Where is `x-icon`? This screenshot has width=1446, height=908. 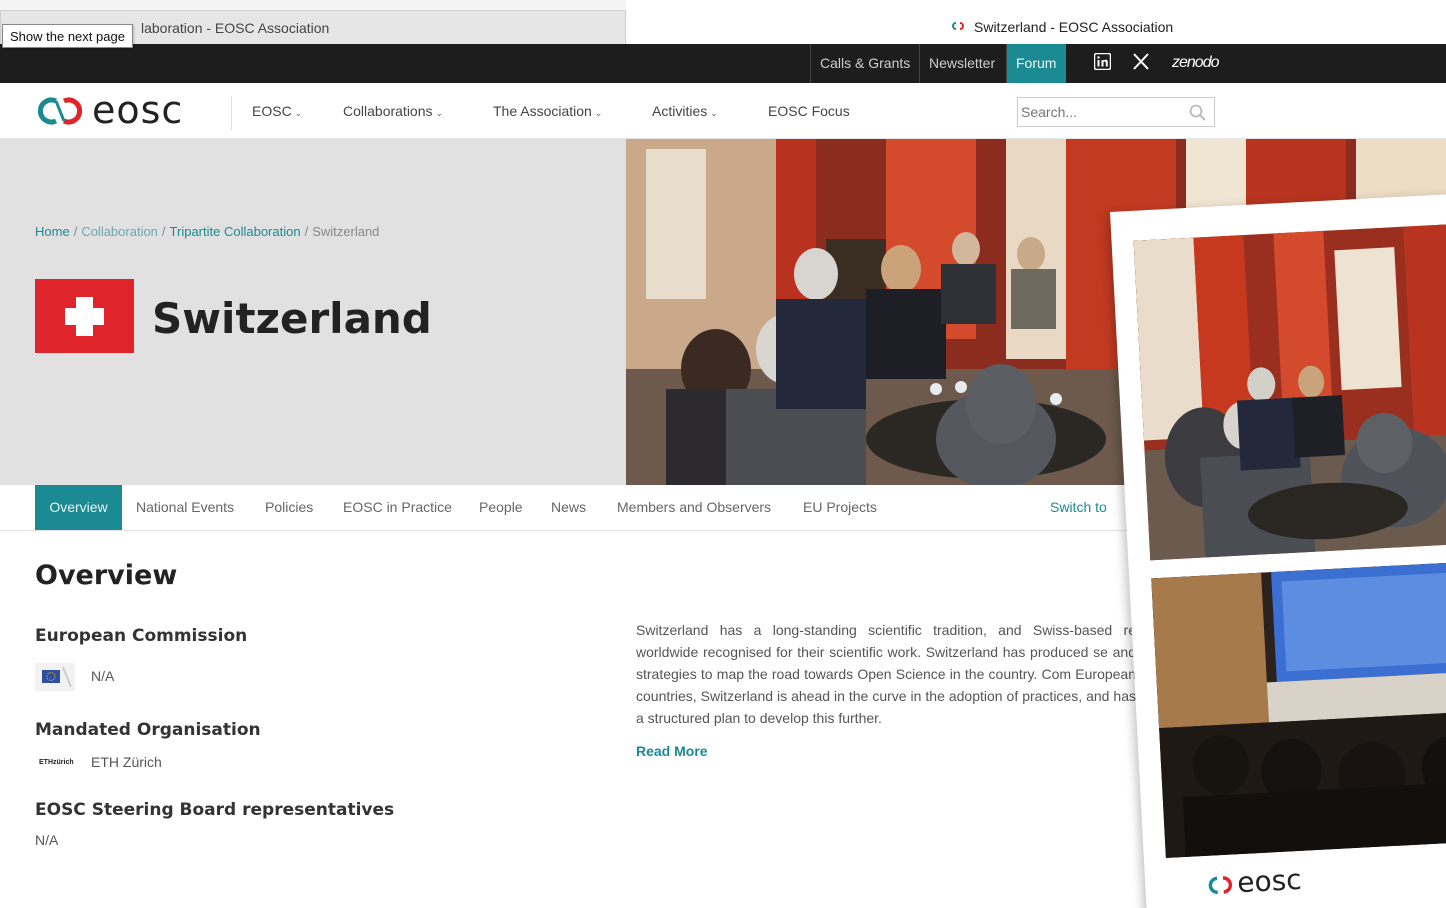
x-icon is located at coordinates (1141, 63).